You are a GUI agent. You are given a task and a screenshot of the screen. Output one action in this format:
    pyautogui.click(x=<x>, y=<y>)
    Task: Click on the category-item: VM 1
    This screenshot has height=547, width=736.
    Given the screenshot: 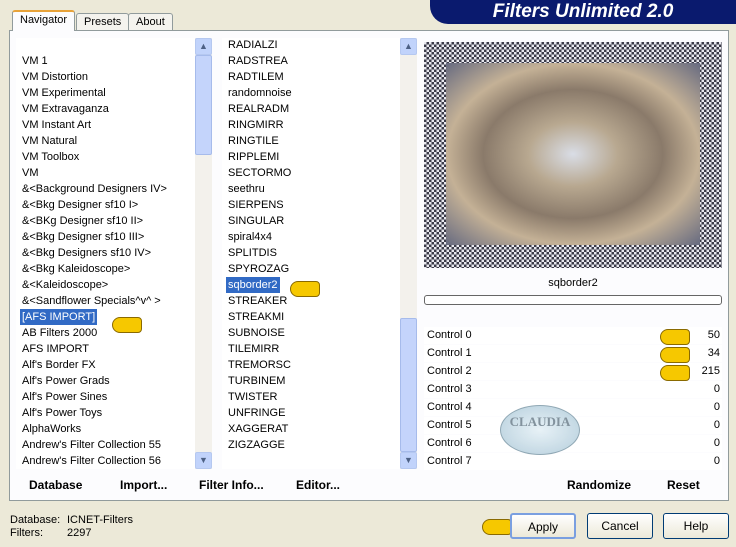 What is the action you would take?
    pyautogui.click(x=35, y=61)
    